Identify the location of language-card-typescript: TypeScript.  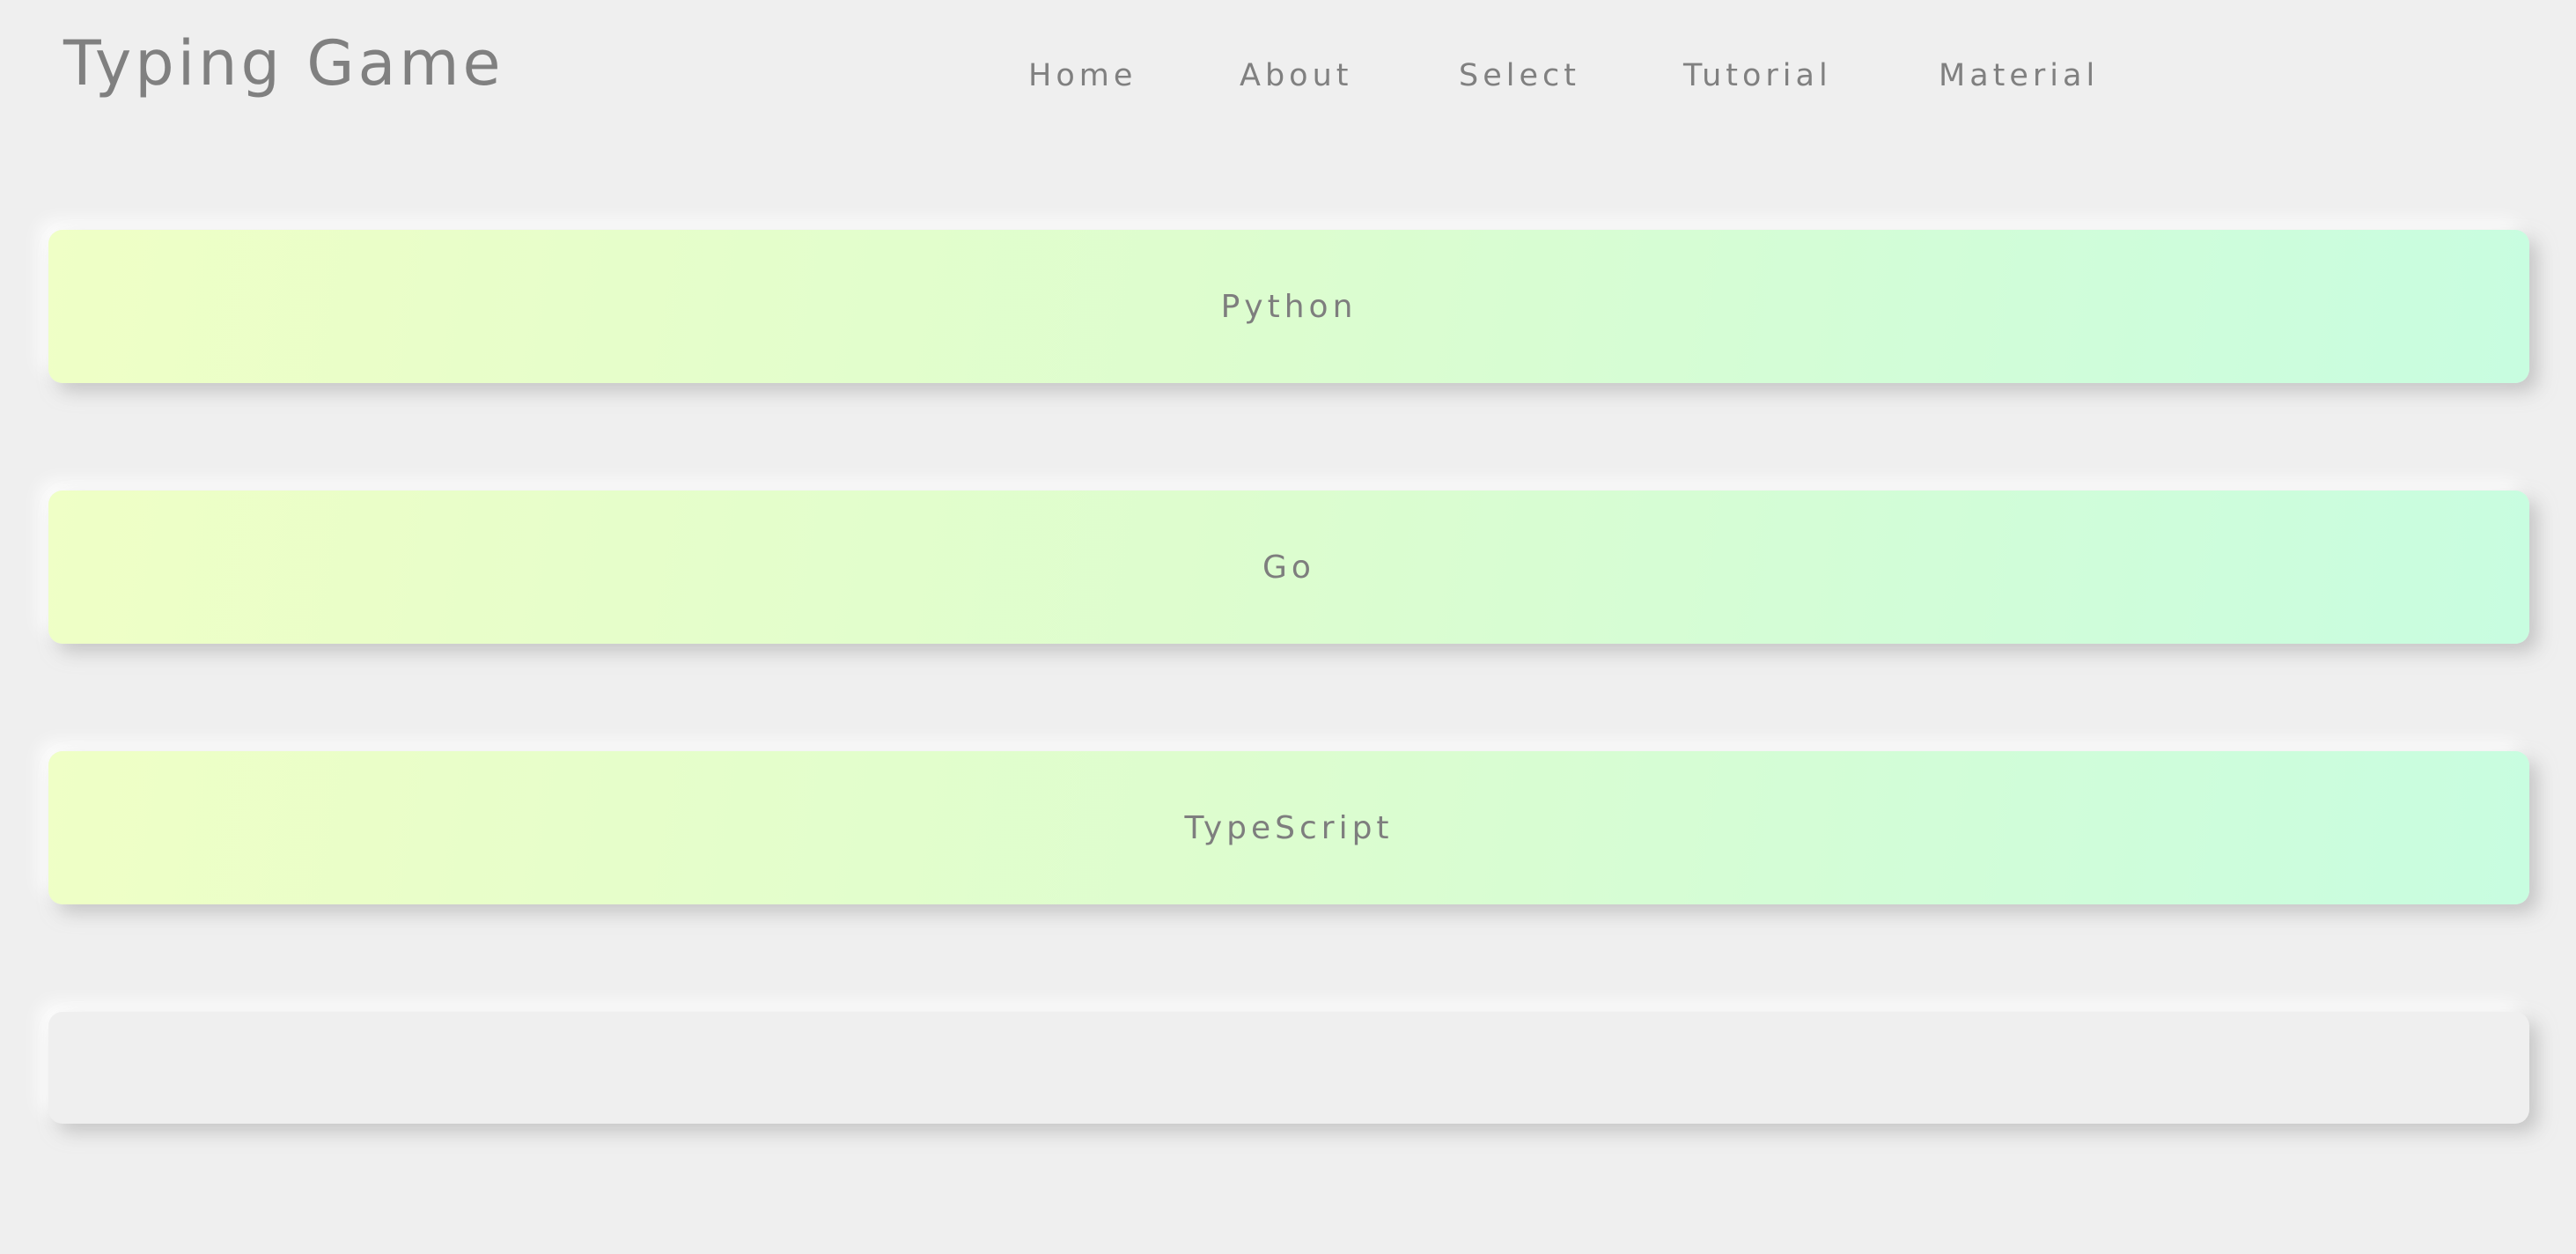
(1288, 828).